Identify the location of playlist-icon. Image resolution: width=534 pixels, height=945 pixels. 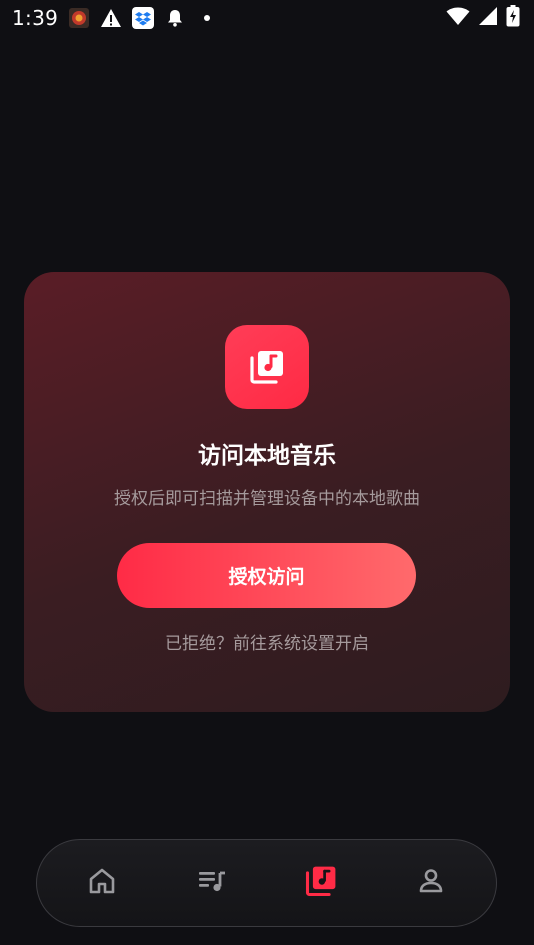
(212, 883).